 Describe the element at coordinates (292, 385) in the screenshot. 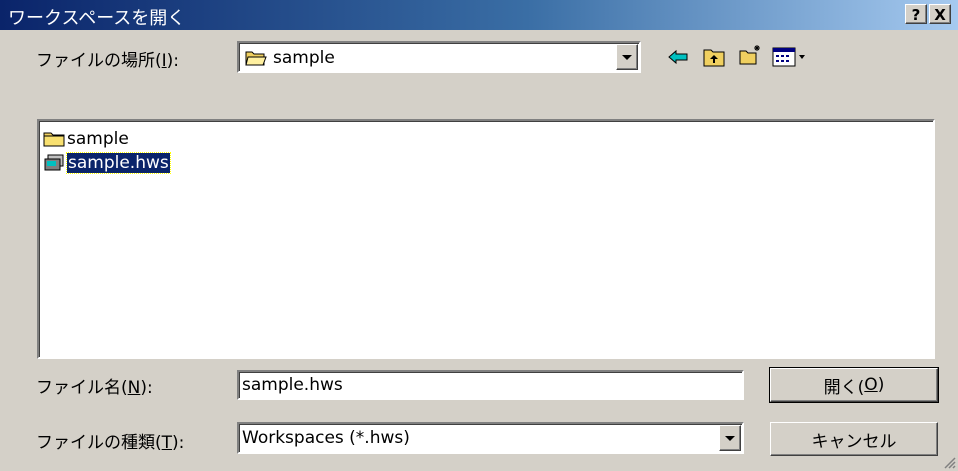

I see `filename-value: sample.hws` at that location.